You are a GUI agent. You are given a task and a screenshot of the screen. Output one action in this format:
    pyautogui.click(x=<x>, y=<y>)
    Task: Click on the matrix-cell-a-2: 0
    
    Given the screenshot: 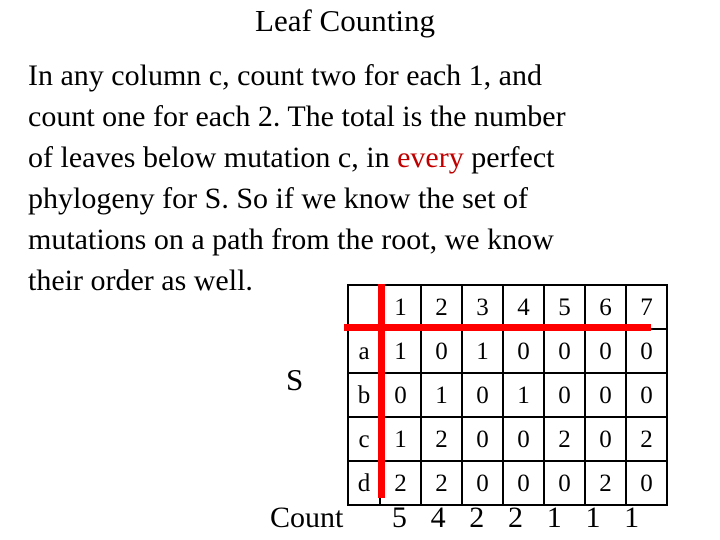 What is the action you would take?
    pyautogui.click(x=441, y=351)
    